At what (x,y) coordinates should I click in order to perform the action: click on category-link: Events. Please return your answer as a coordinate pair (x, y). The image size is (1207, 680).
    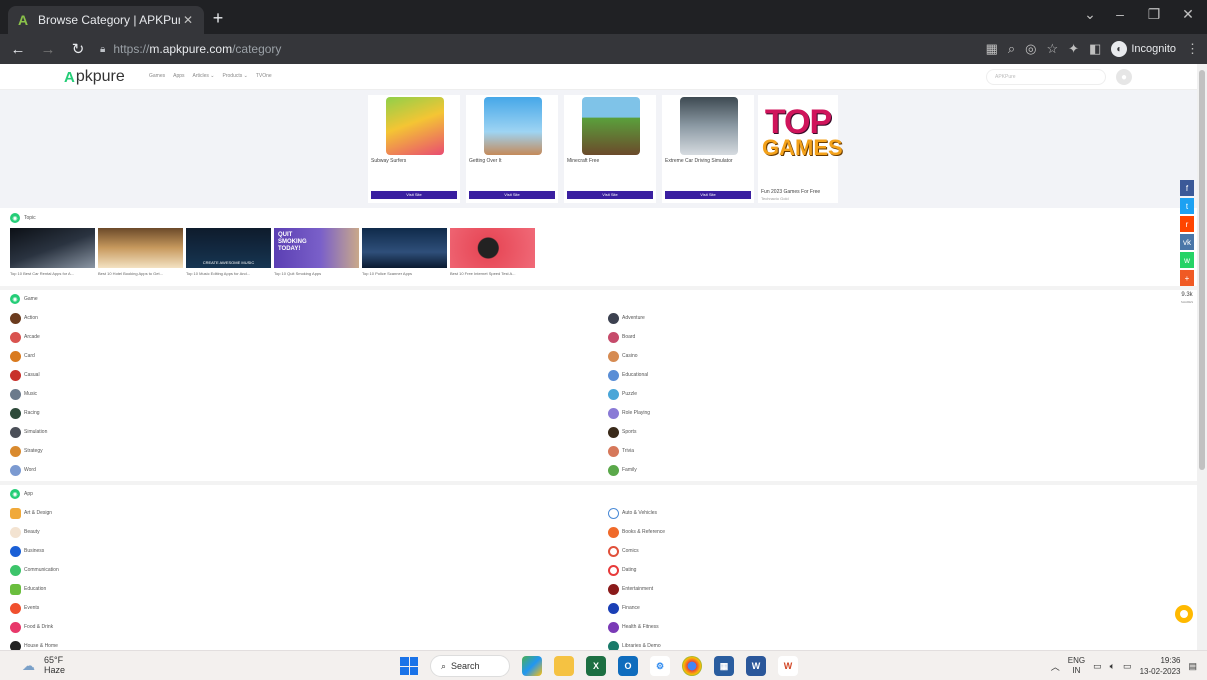
    Looking at the image, I should click on (24, 608).